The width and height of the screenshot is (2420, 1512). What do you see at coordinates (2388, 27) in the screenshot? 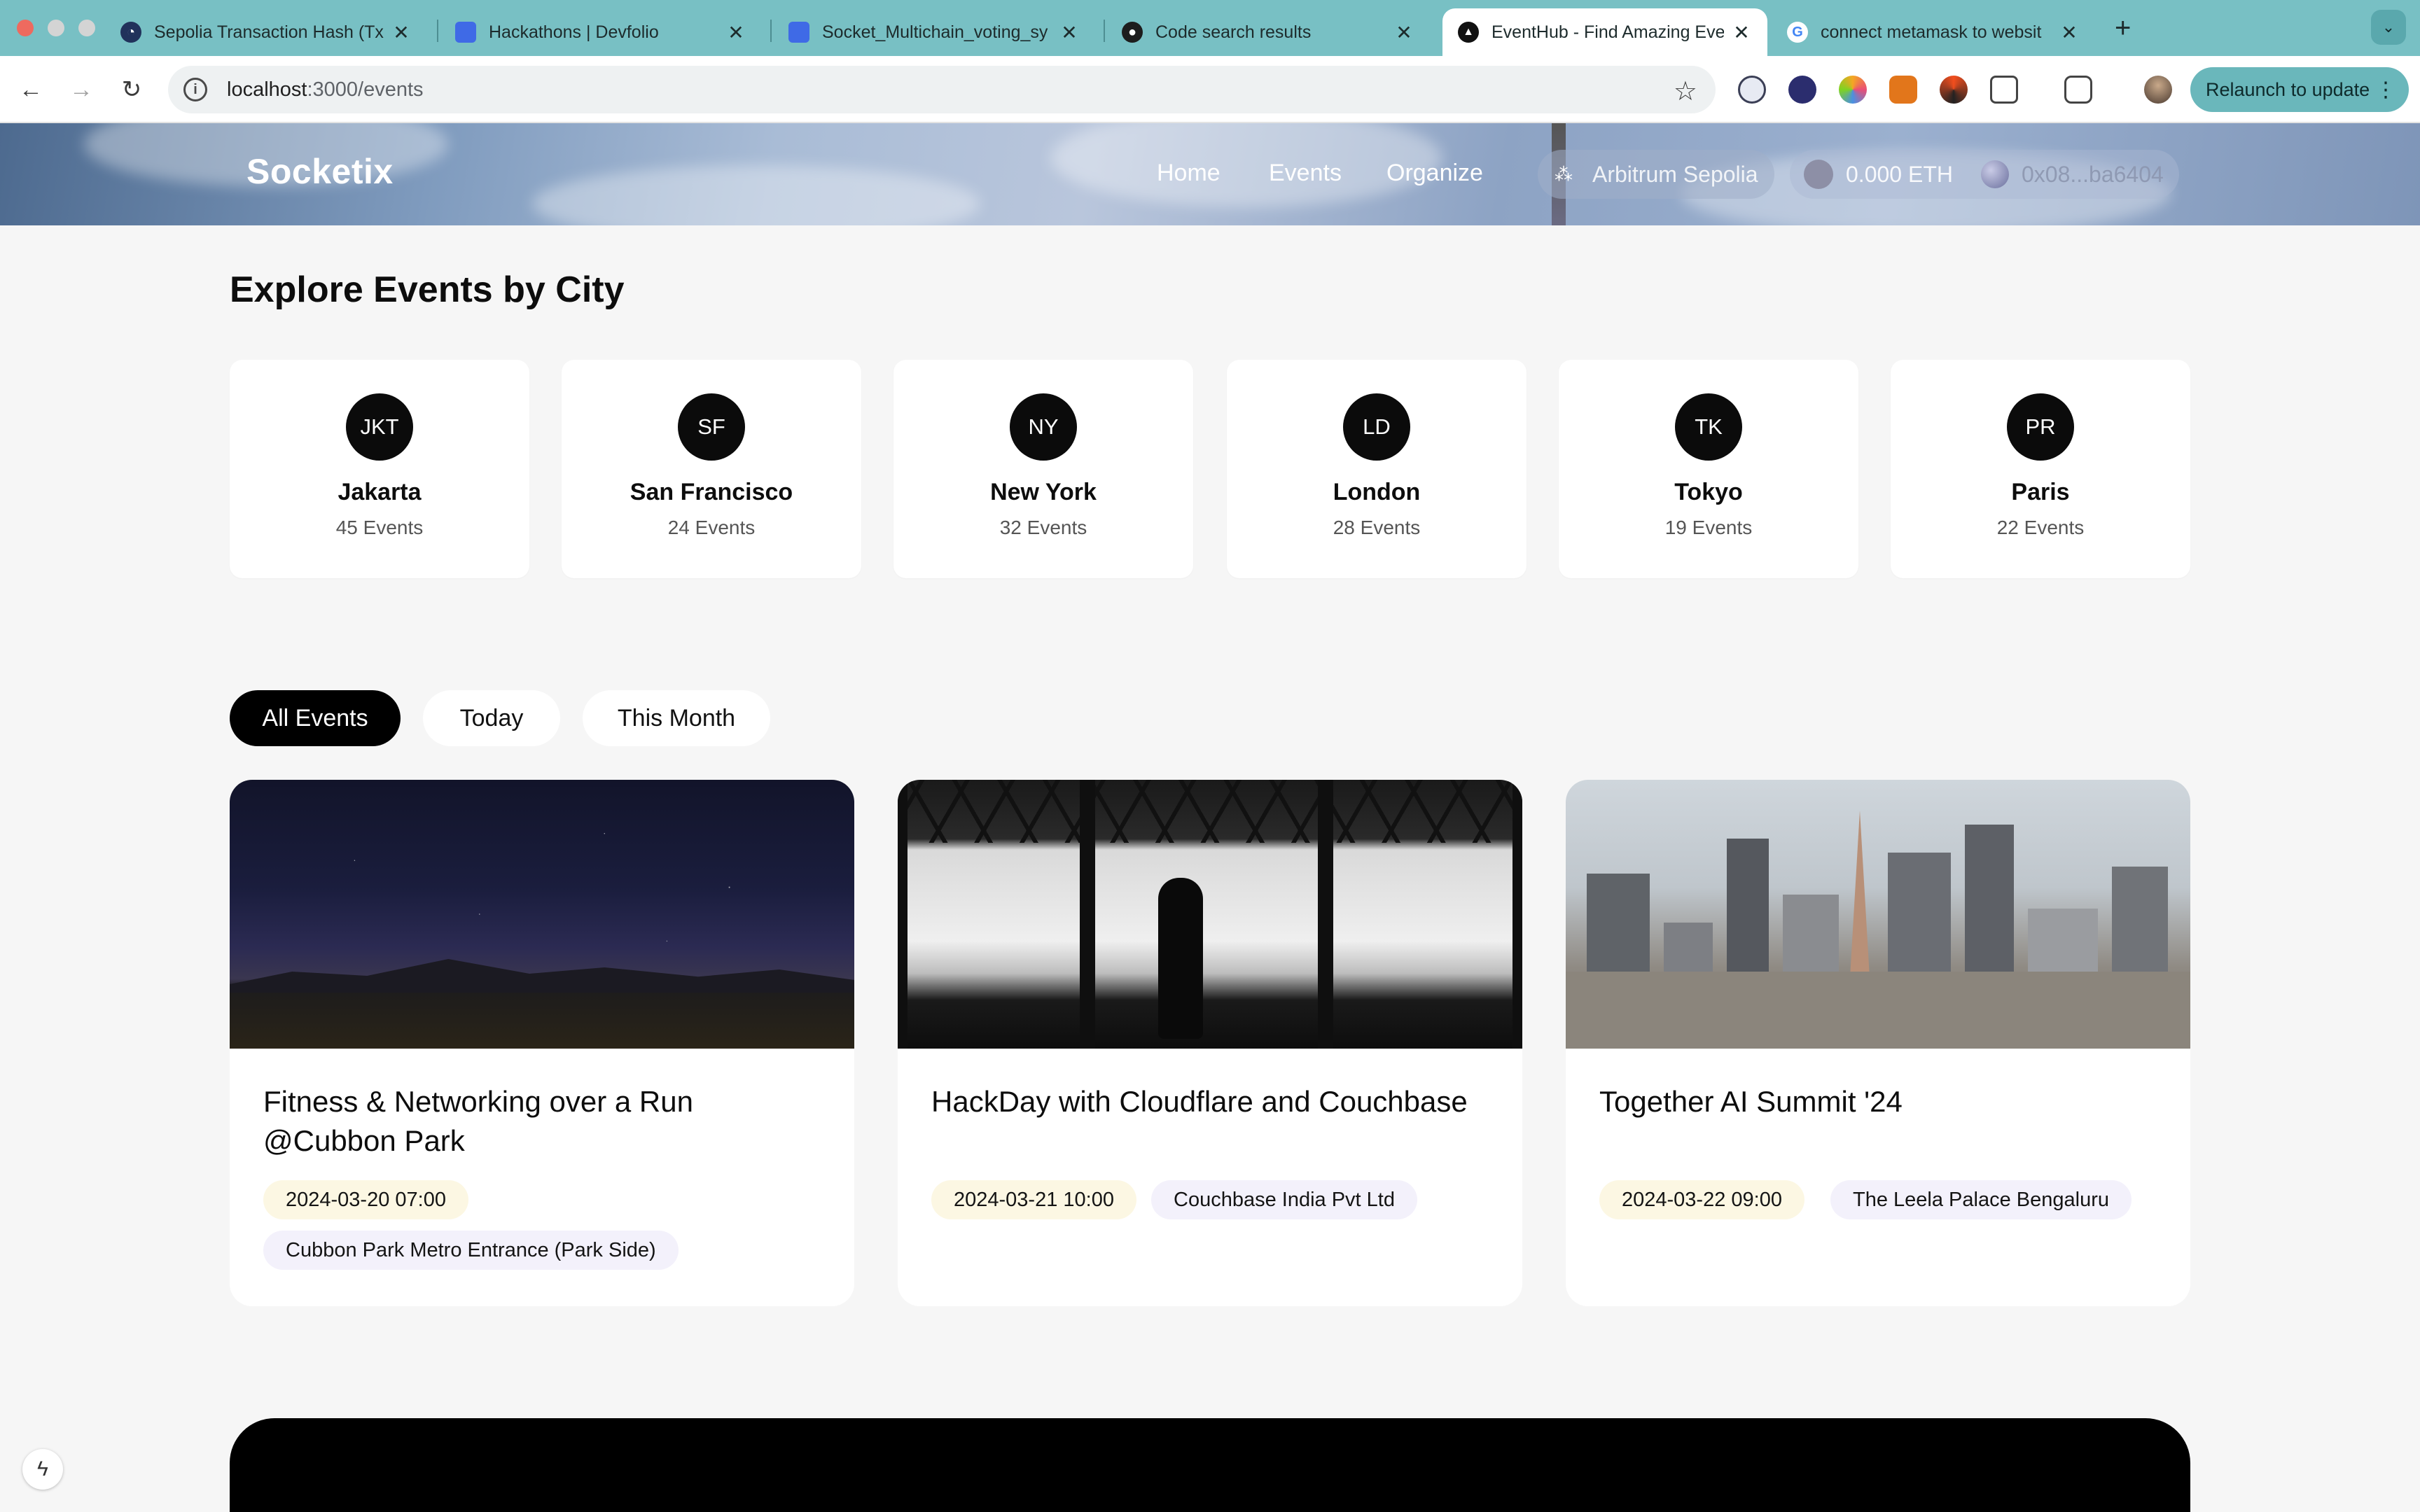
I see `tab-search-icon: ⌄` at bounding box center [2388, 27].